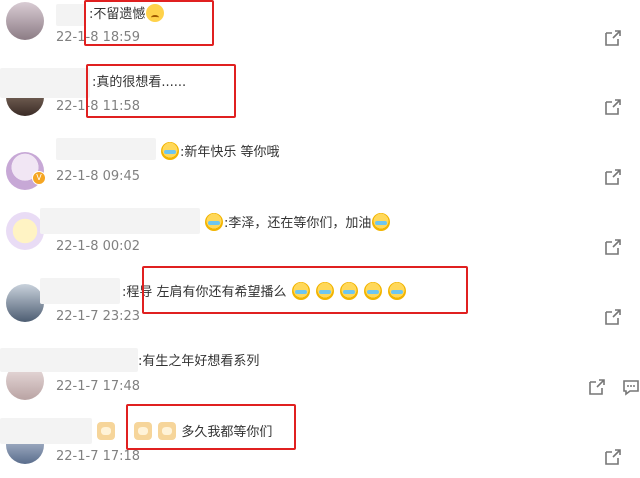 Image resolution: width=640 pixels, height=478 pixels. Describe the element at coordinates (320, 95) in the screenshot. I see `comment-row: :真的很想看...... 22-1-8 11:58` at that location.